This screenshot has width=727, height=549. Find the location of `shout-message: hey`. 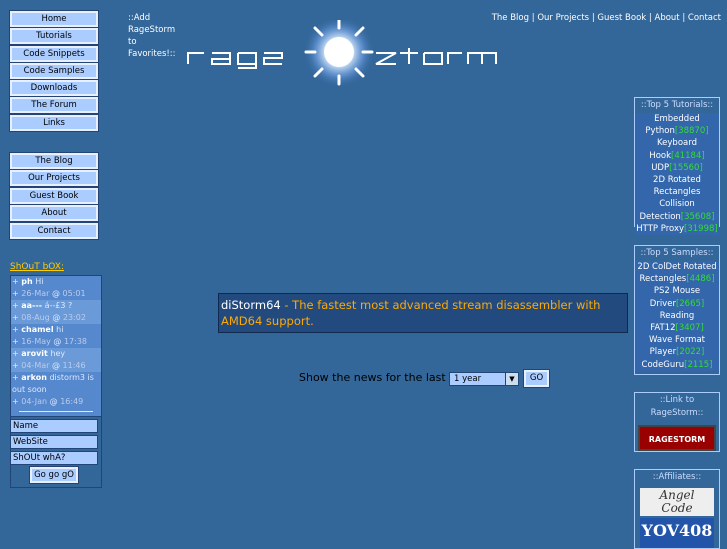

shout-message: hey is located at coordinates (58, 353).